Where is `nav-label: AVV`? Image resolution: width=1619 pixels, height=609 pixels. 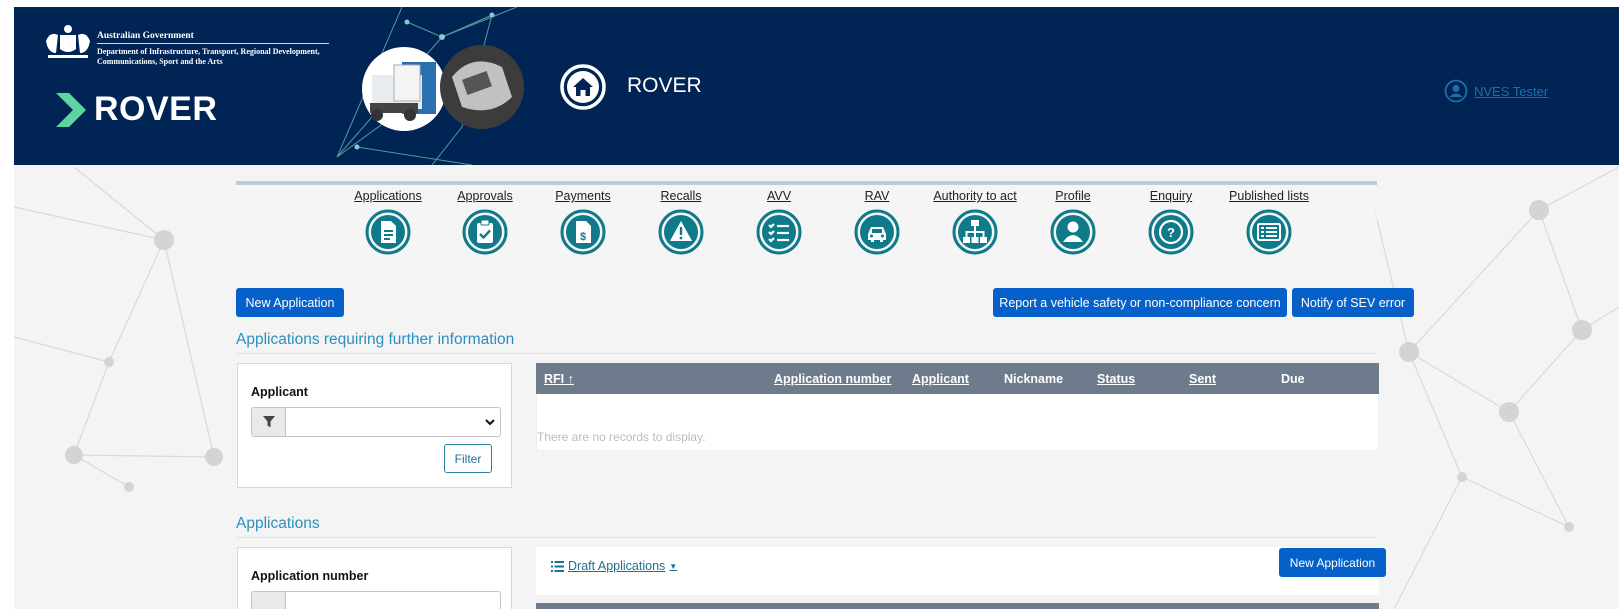 nav-label: AVV is located at coordinates (779, 196).